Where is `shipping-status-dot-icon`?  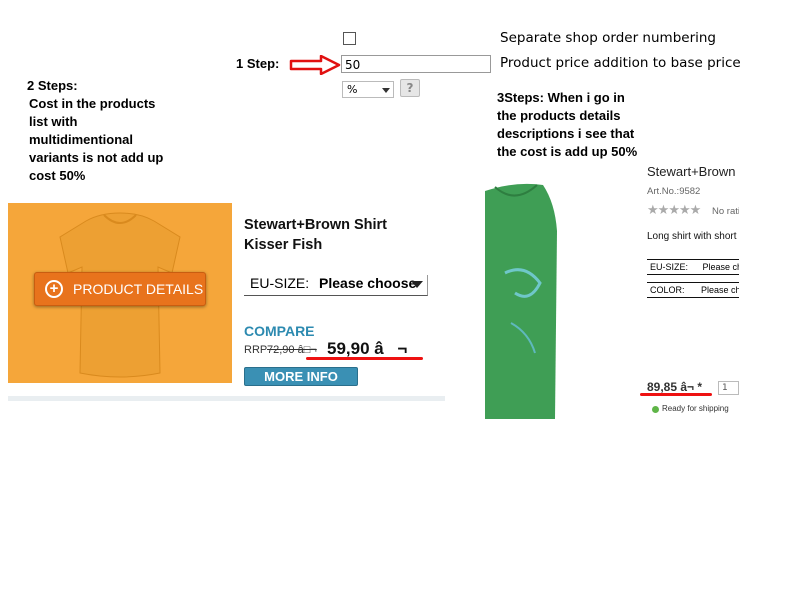
shipping-status-dot-icon is located at coordinates (655, 409).